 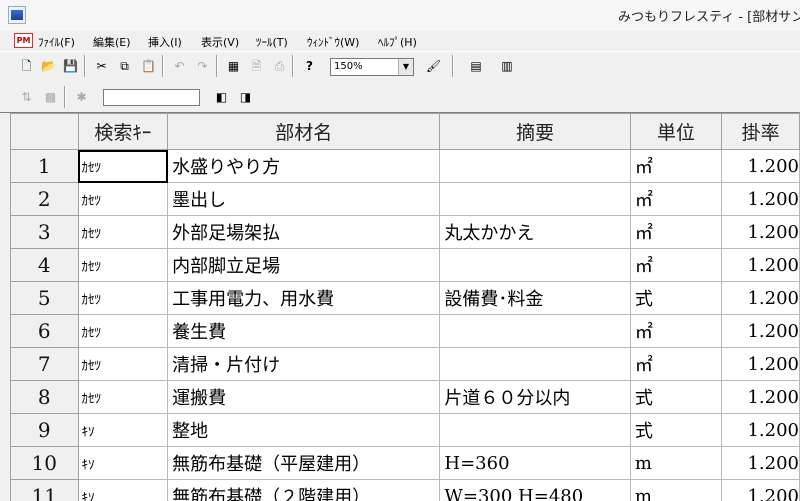 I want to click on search-prev-icon: ◧, so click(x=221, y=97).